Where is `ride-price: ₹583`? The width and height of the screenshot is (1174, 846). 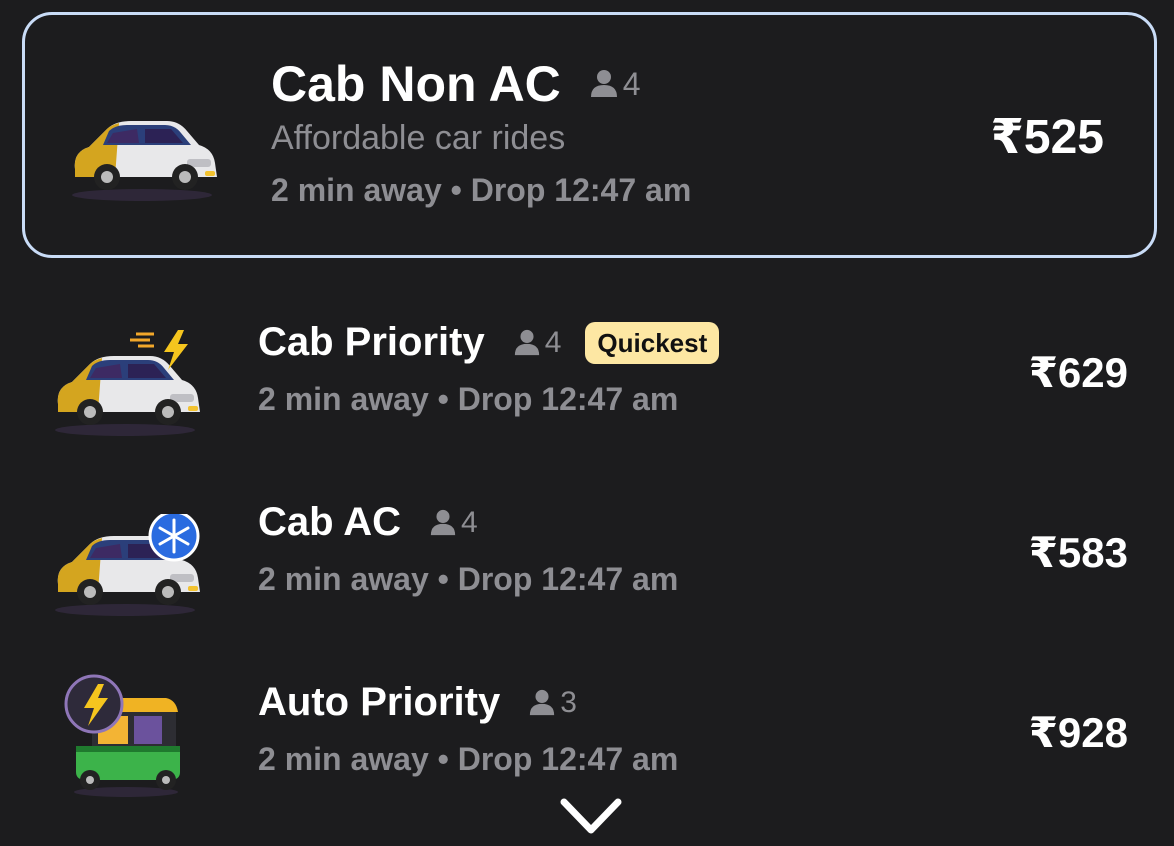
ride-price: ₹583 is located at coordinates (1078, 552).